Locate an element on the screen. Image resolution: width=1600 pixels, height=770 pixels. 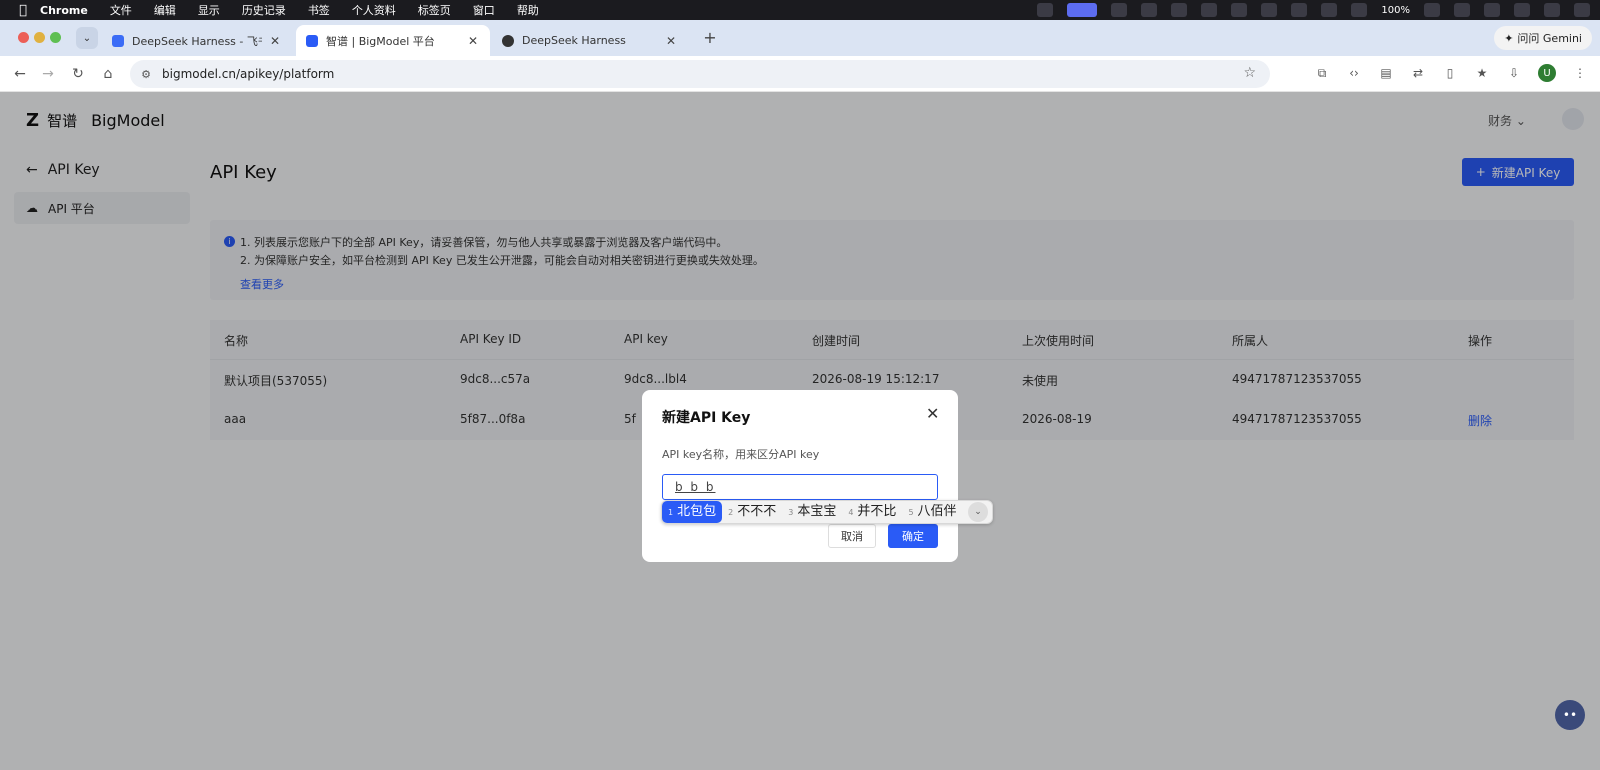
devtools-icon: ‹› is located at coordinates (1354, 73).